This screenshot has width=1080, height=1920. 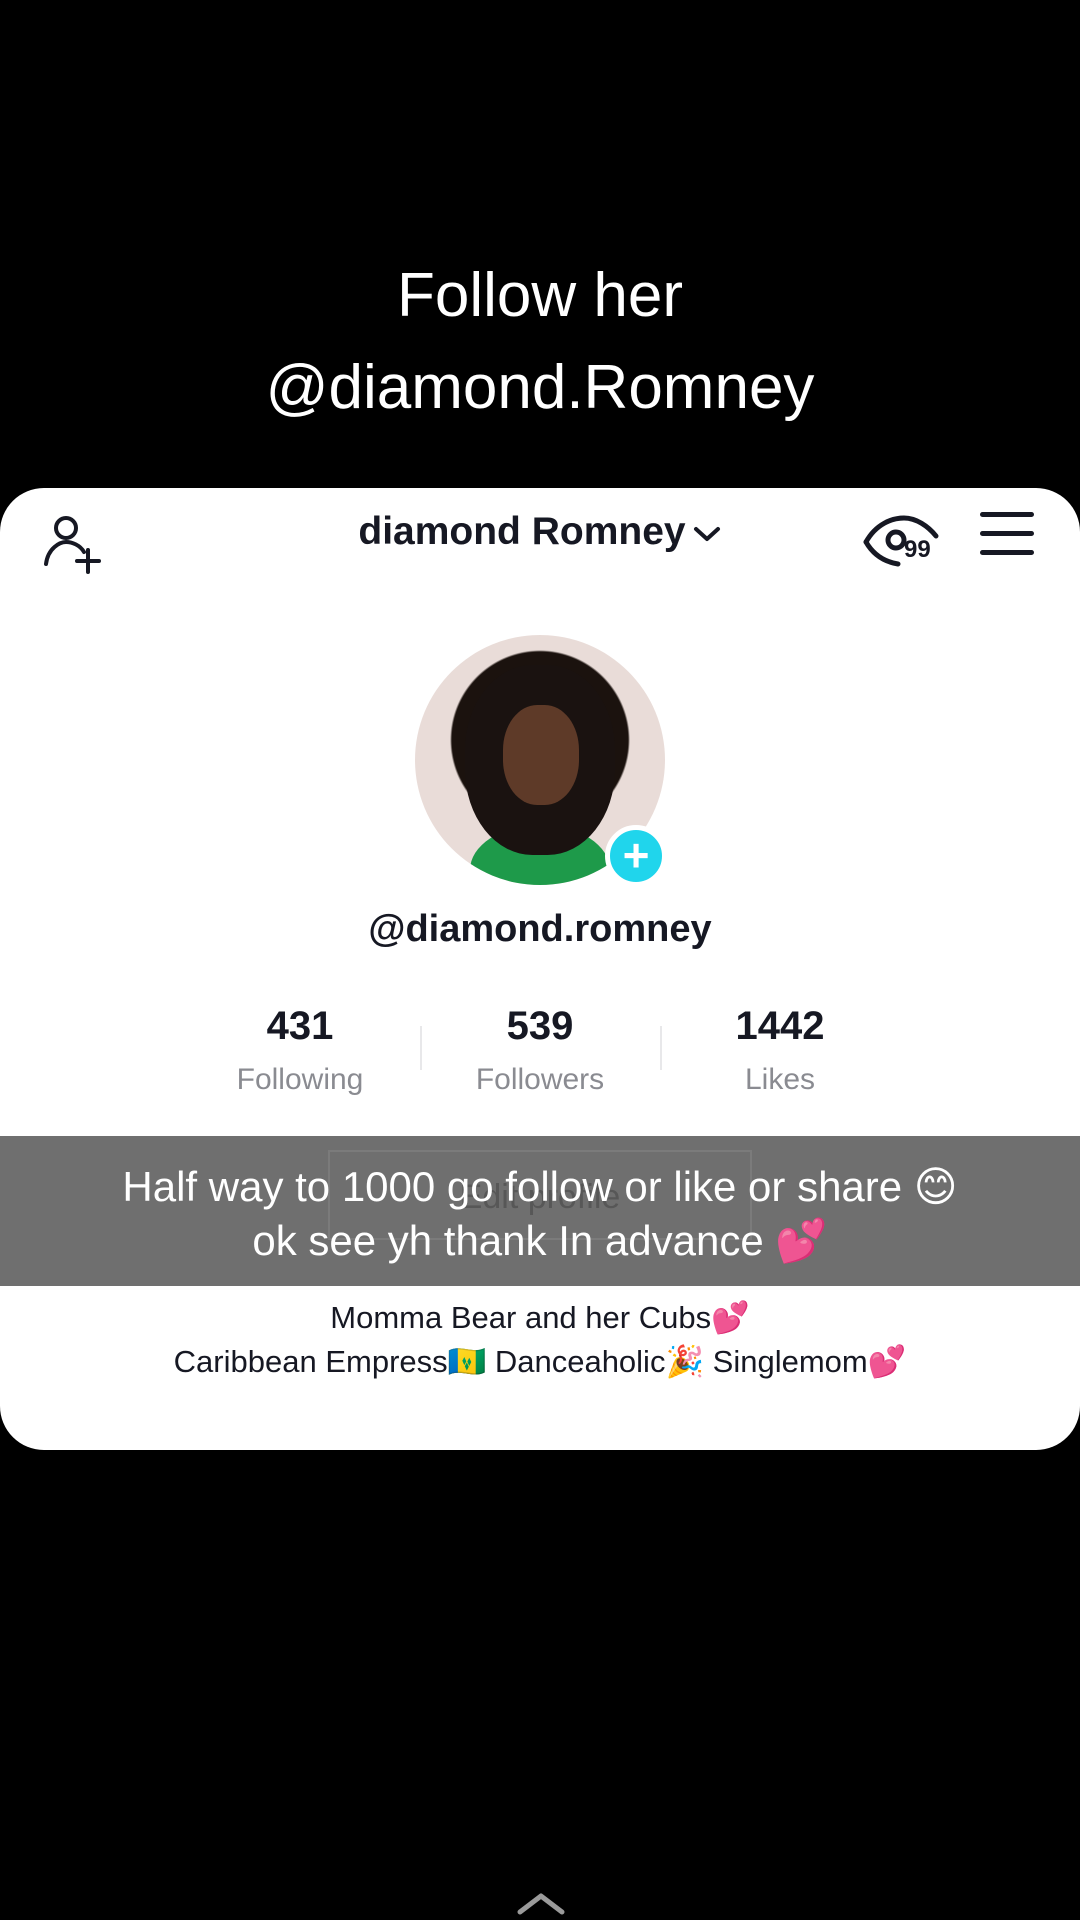 What do you see at coordinates (540, 1317) in the screenshot?
I see `bio-line-1: Momma Bear and her Cubs💕` at bounding box center [540, 1317].